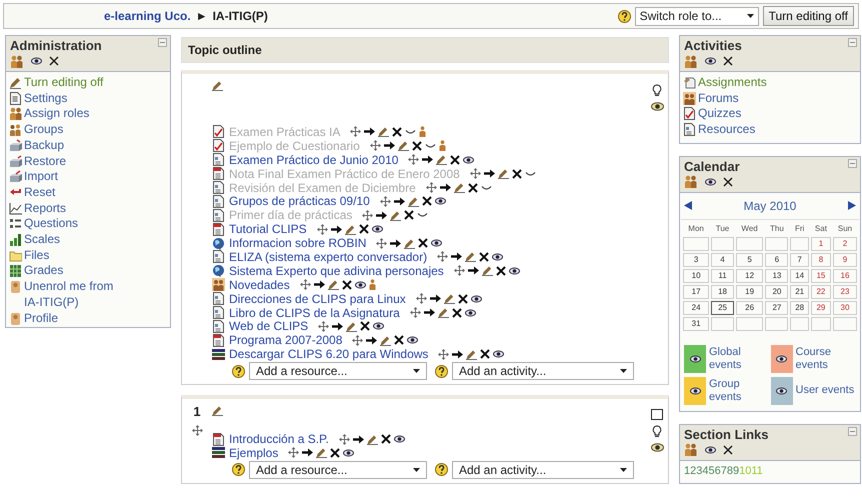  What do you see at coordinates (720, 114) in the screenshot?
I see `activity-link: Quizzes` at bounding box center [720, 114].